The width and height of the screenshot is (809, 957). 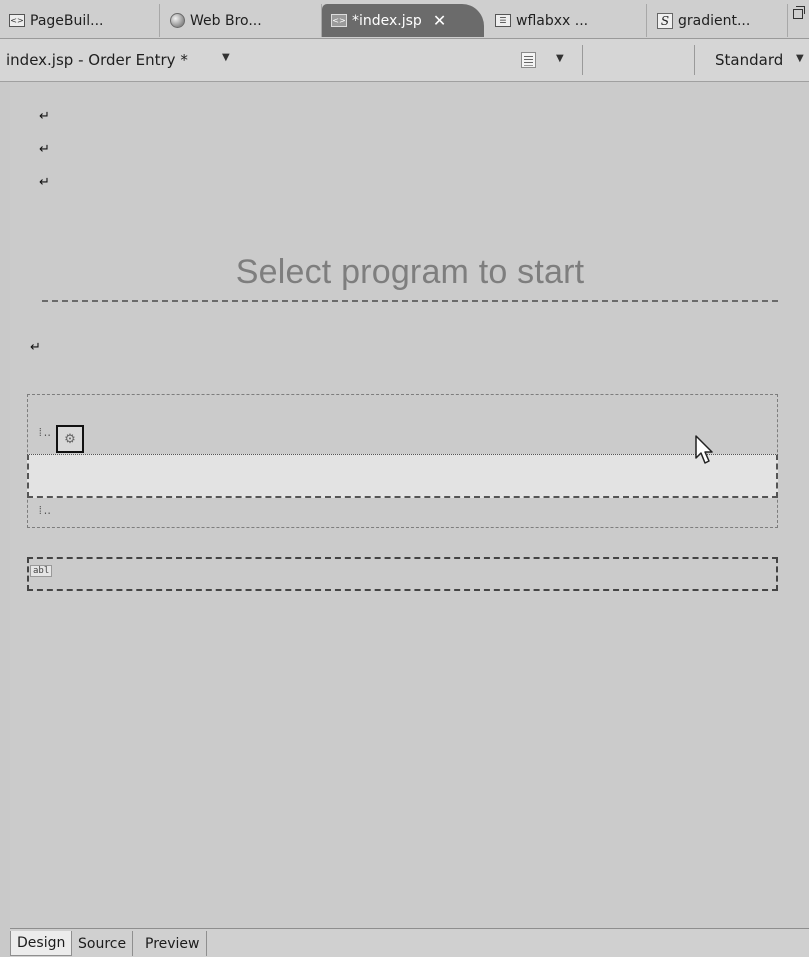 What do you see at coordinates (41, 571) in the screenshot?
I see `text-field-tag: abl` at bounding box center [41, 571].